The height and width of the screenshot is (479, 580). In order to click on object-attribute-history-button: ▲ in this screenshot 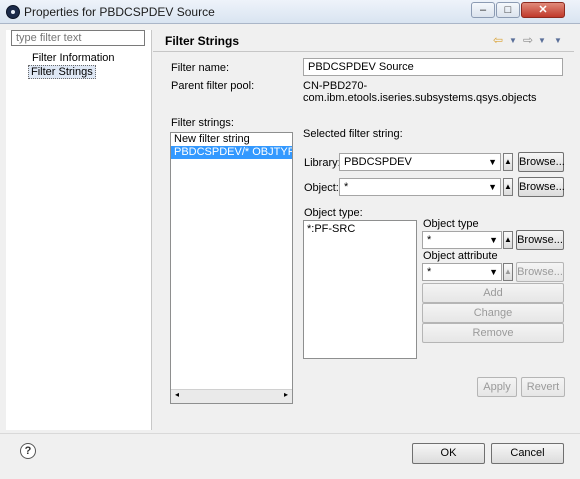, I will do `click(508, 272)`.